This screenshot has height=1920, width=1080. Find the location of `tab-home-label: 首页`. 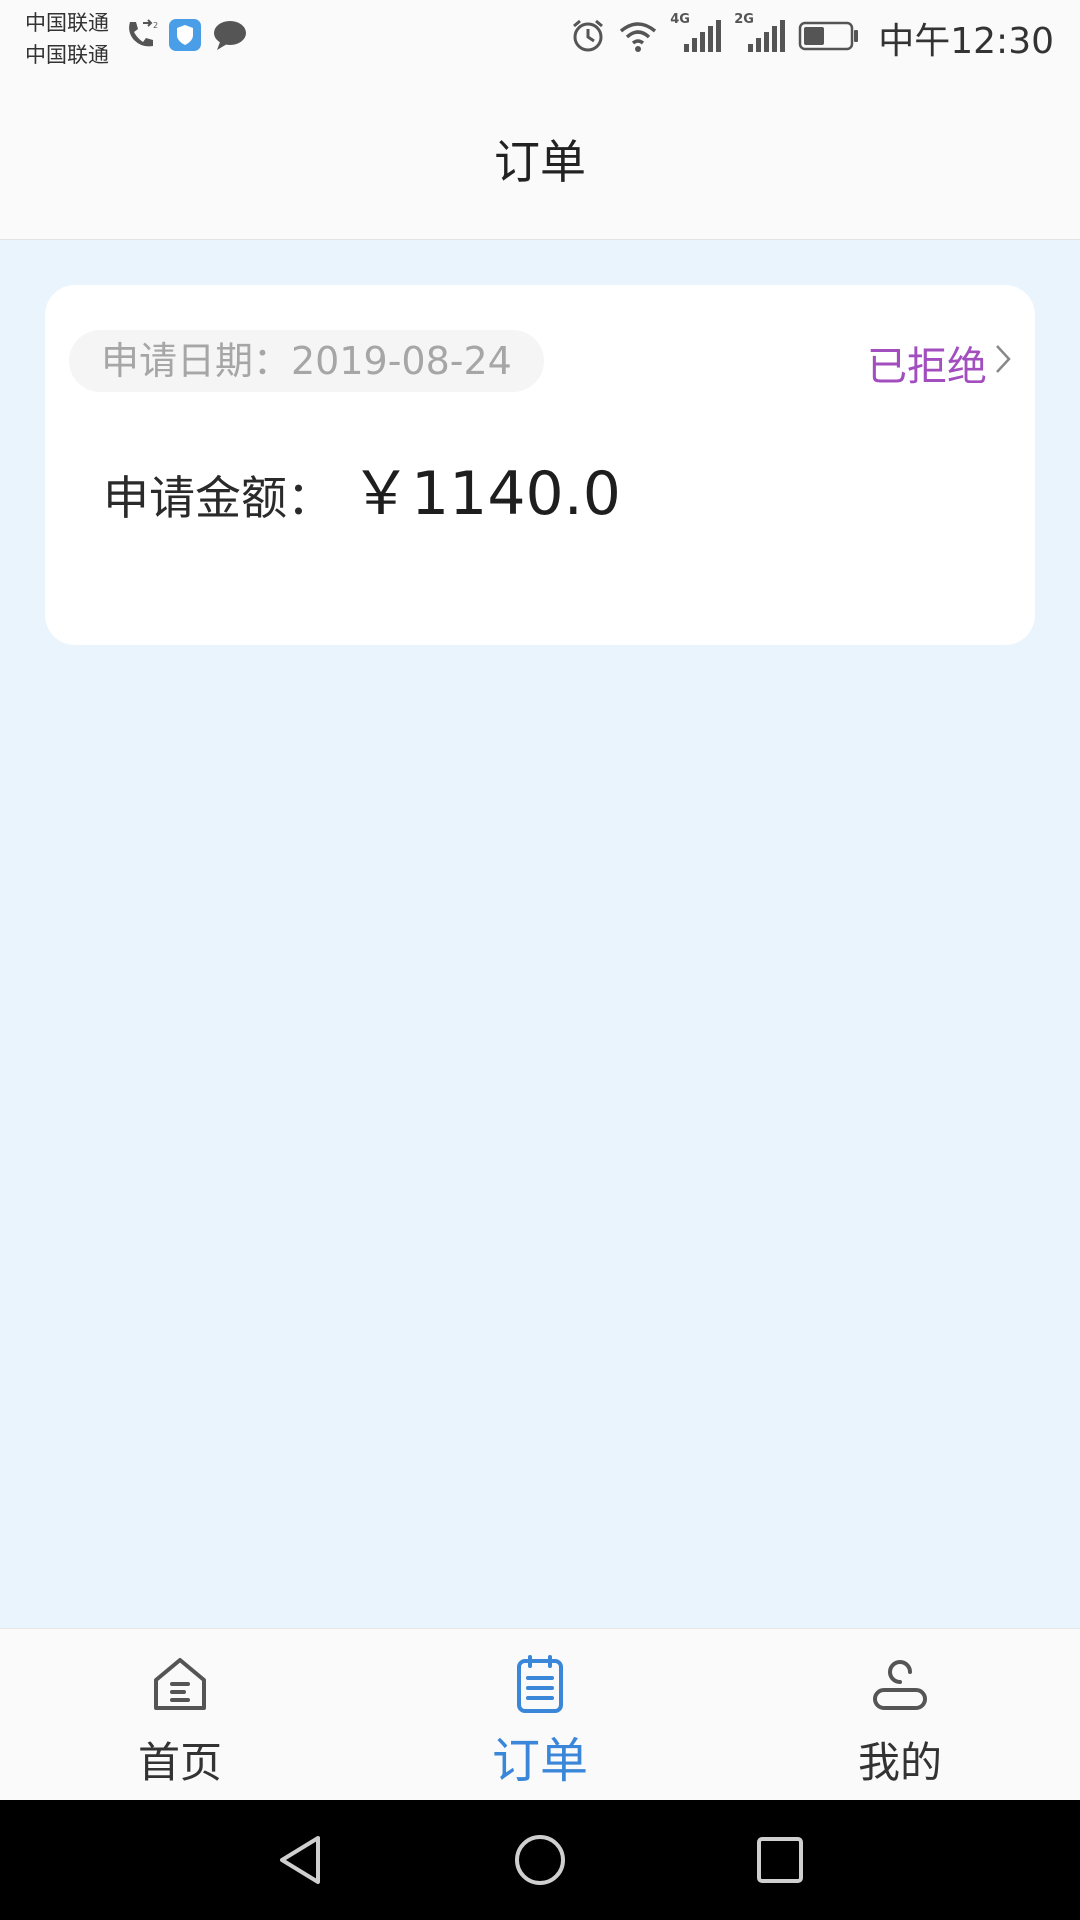

tab-home-label: 首页 is located at coordinates (179, 1762).